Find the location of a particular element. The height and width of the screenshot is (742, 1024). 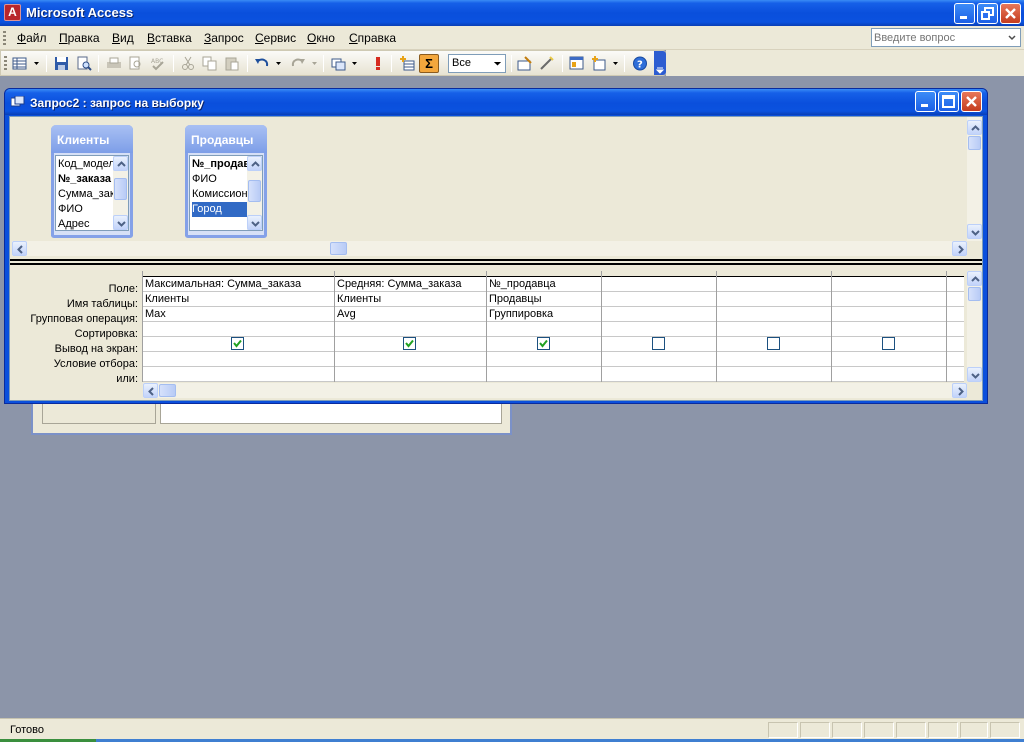

query-window-title-bar: Запрос2 : запрос на выборку is located at coordinates (496, 102).